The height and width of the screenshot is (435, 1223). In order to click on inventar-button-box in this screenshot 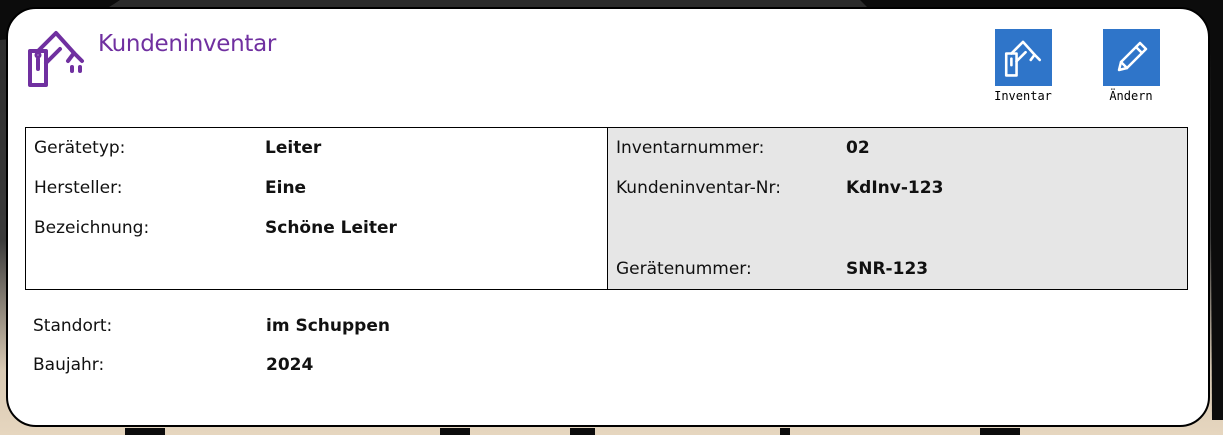, I will do `click(1023, 57)`.